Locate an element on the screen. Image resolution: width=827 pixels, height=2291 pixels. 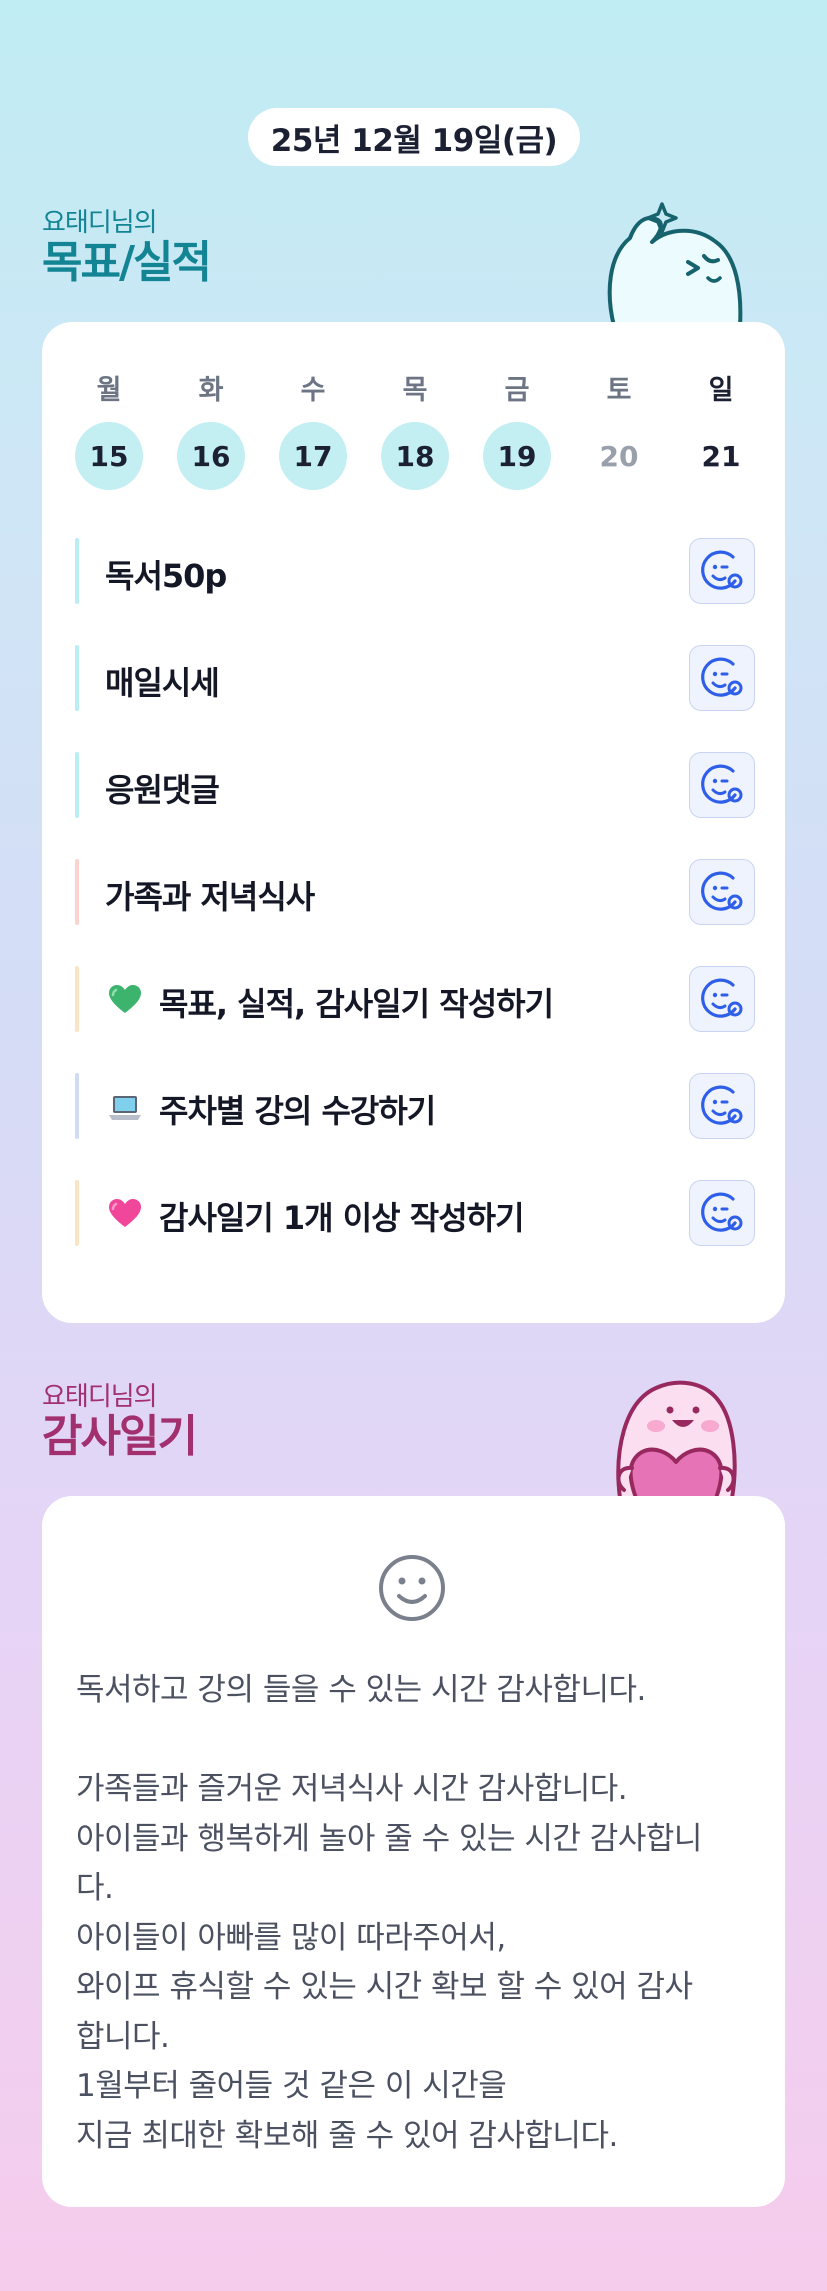
day-mon: 월 15 is located at coordinates (109, 432).